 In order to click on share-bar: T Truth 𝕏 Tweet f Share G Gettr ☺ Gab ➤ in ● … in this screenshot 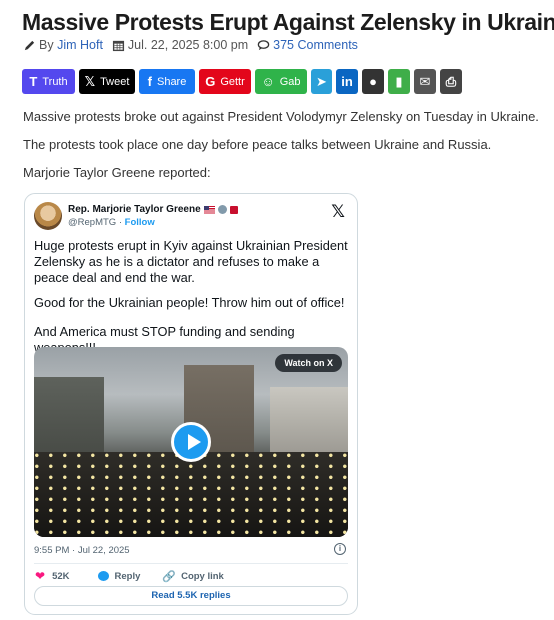, I will do `click(242, 81)`.